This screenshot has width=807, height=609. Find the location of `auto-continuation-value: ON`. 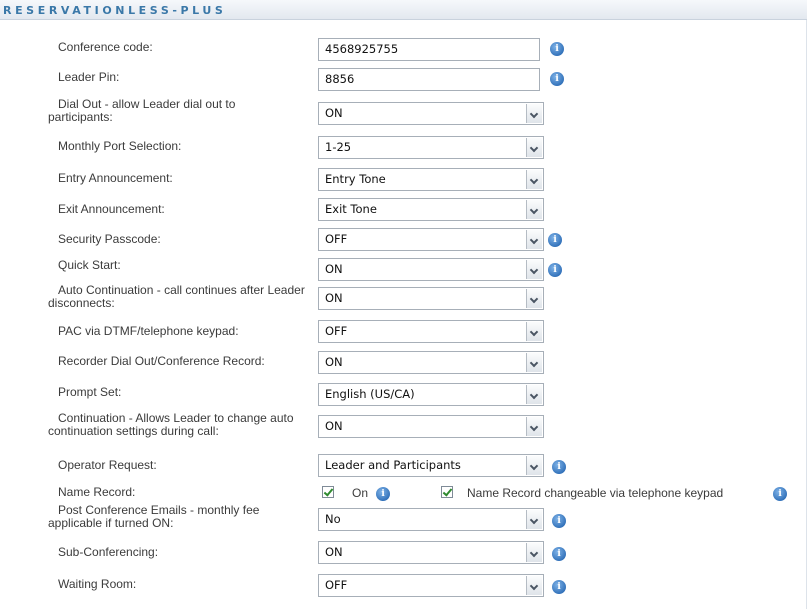

auto-continuation-value: ON is located at coordinates (334, 298).